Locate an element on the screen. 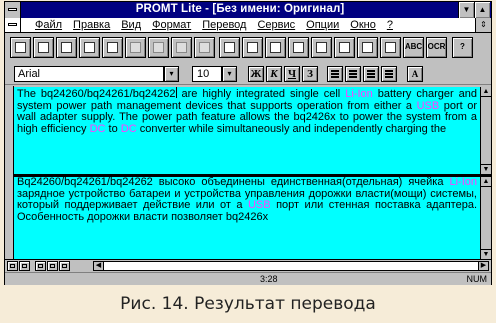 This screenshot has width=496, height=323. menu-item: Опции is located at coordinates (322, 25).